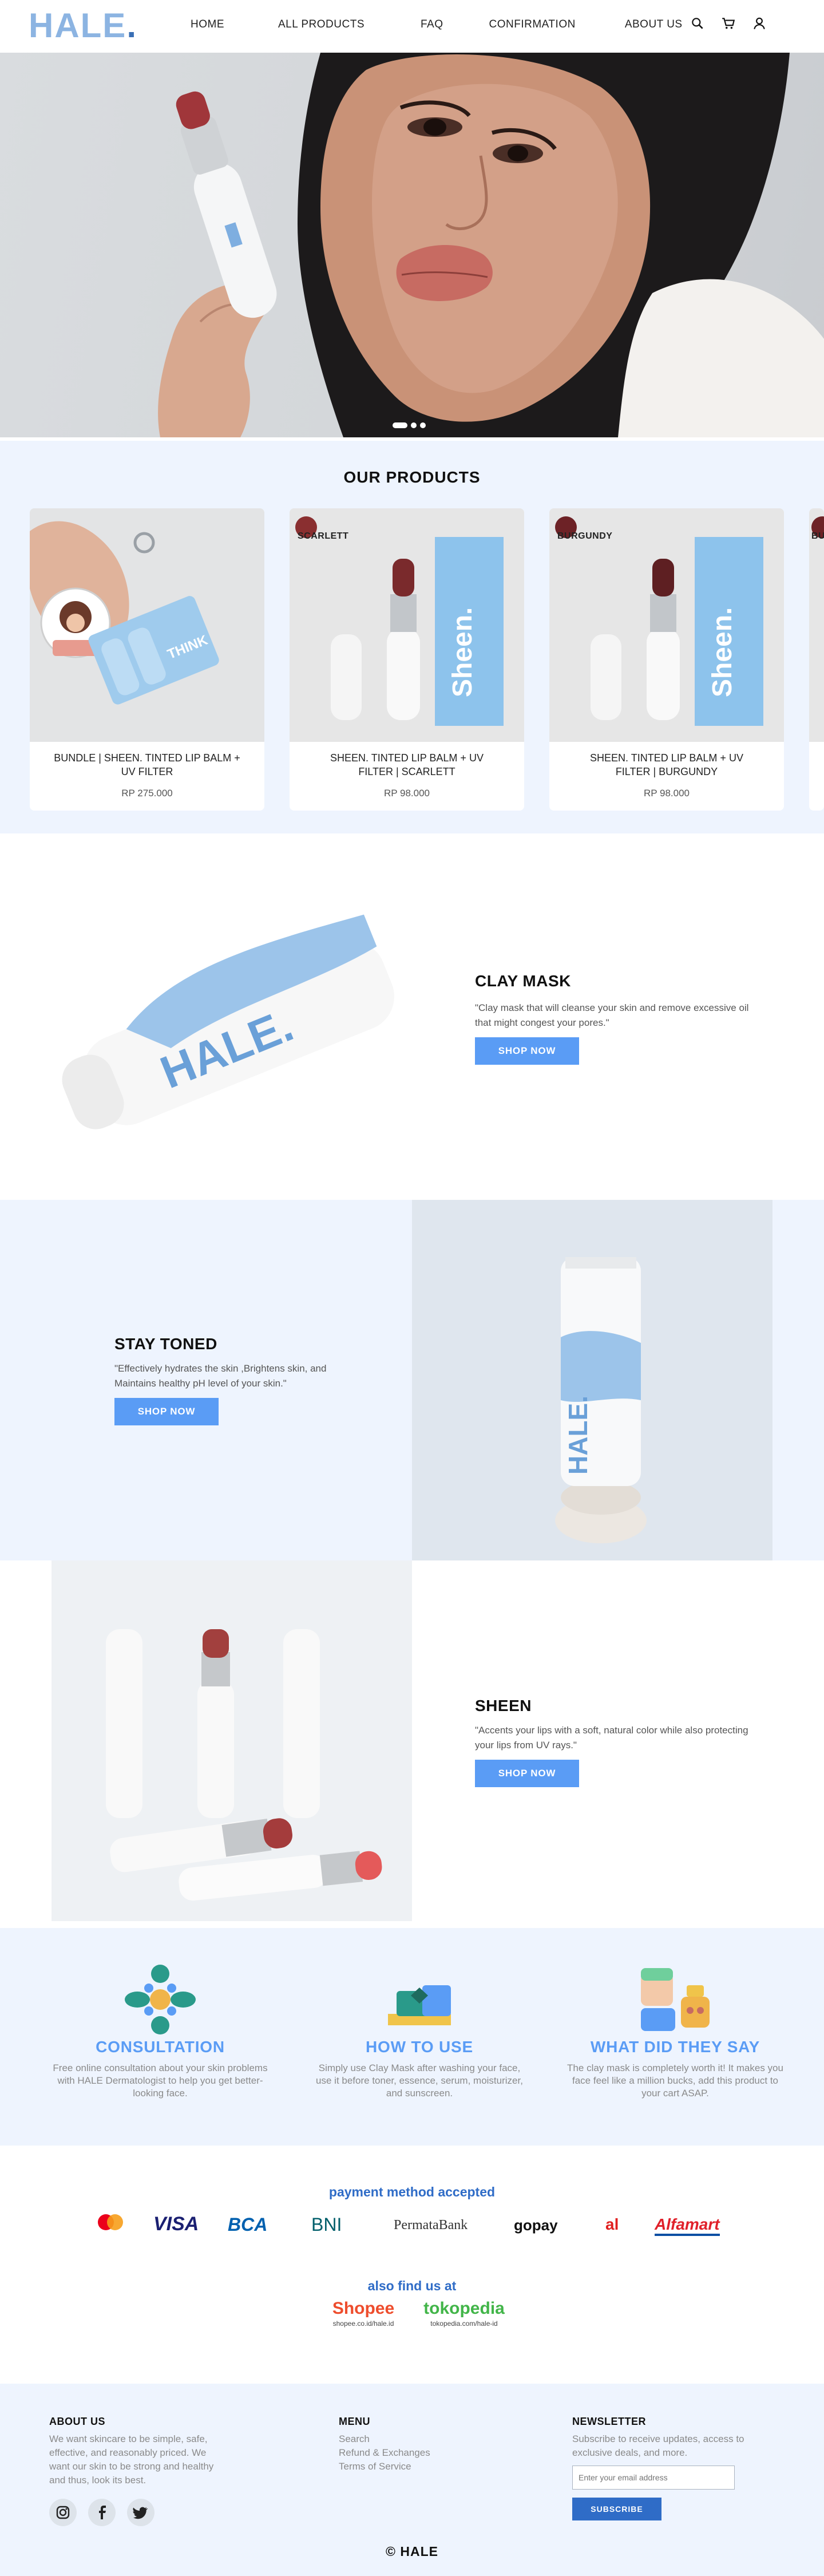  I want to click on search-icon, so click(697, 23).